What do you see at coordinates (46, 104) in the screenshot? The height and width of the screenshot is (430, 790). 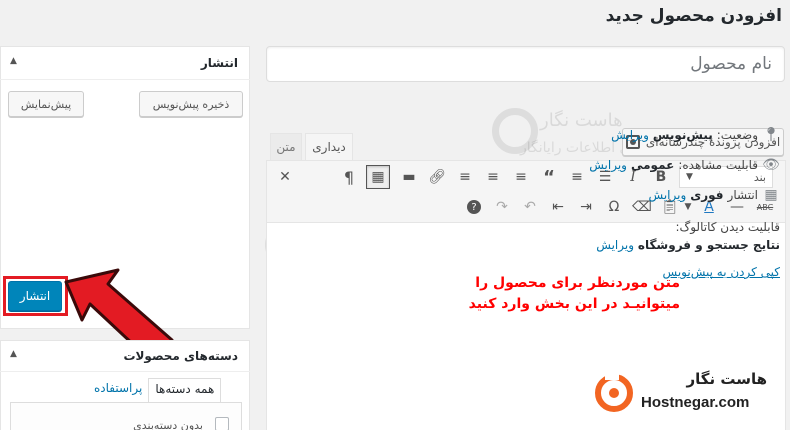 I see `preview-button: پیش‌نمایش` at bounding box center [46, 104].